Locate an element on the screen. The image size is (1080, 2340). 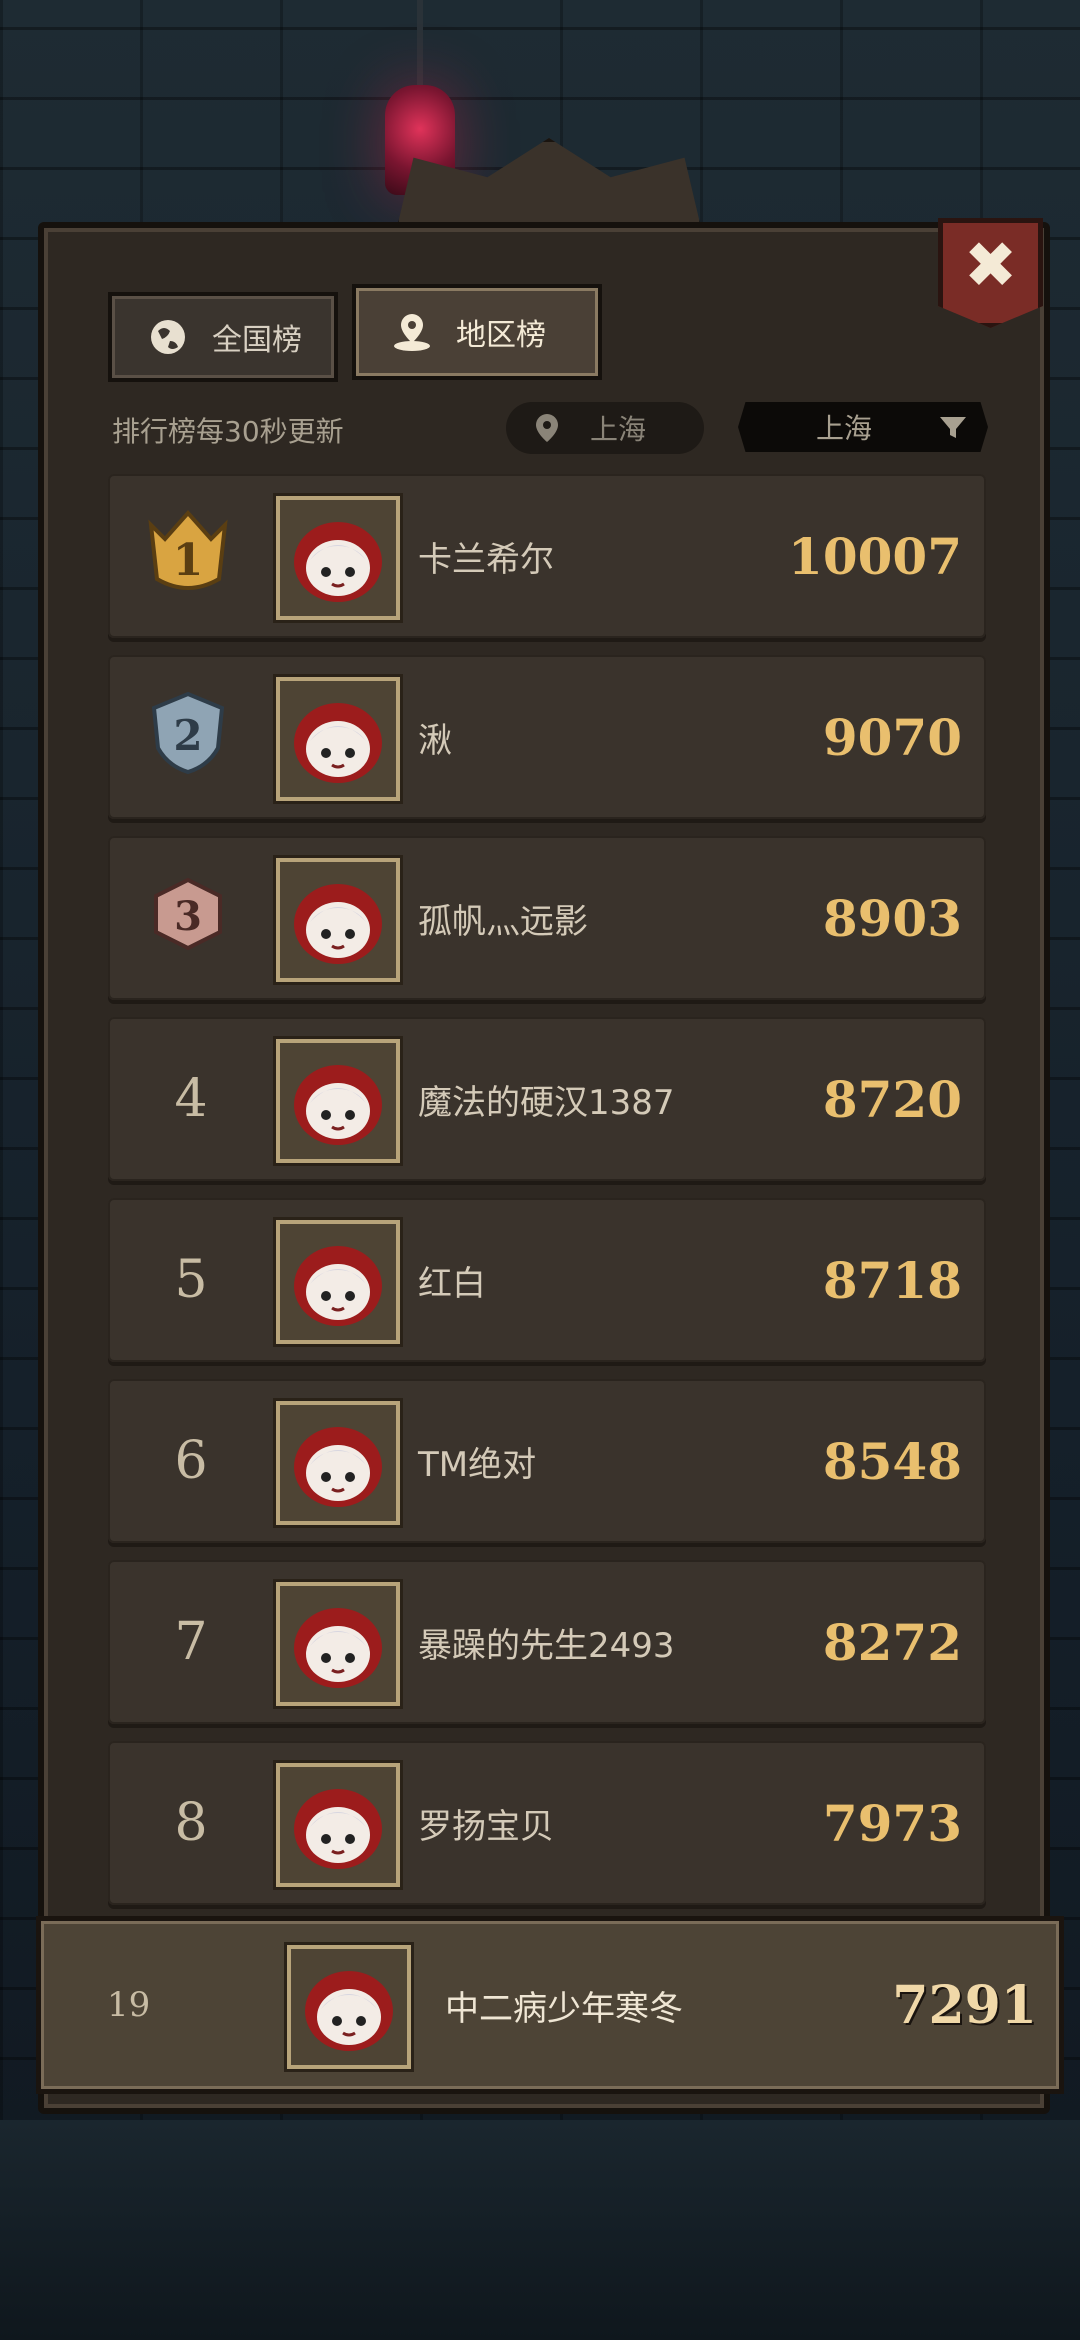
player-name: 红白 is located at coordinates (452, 1283).